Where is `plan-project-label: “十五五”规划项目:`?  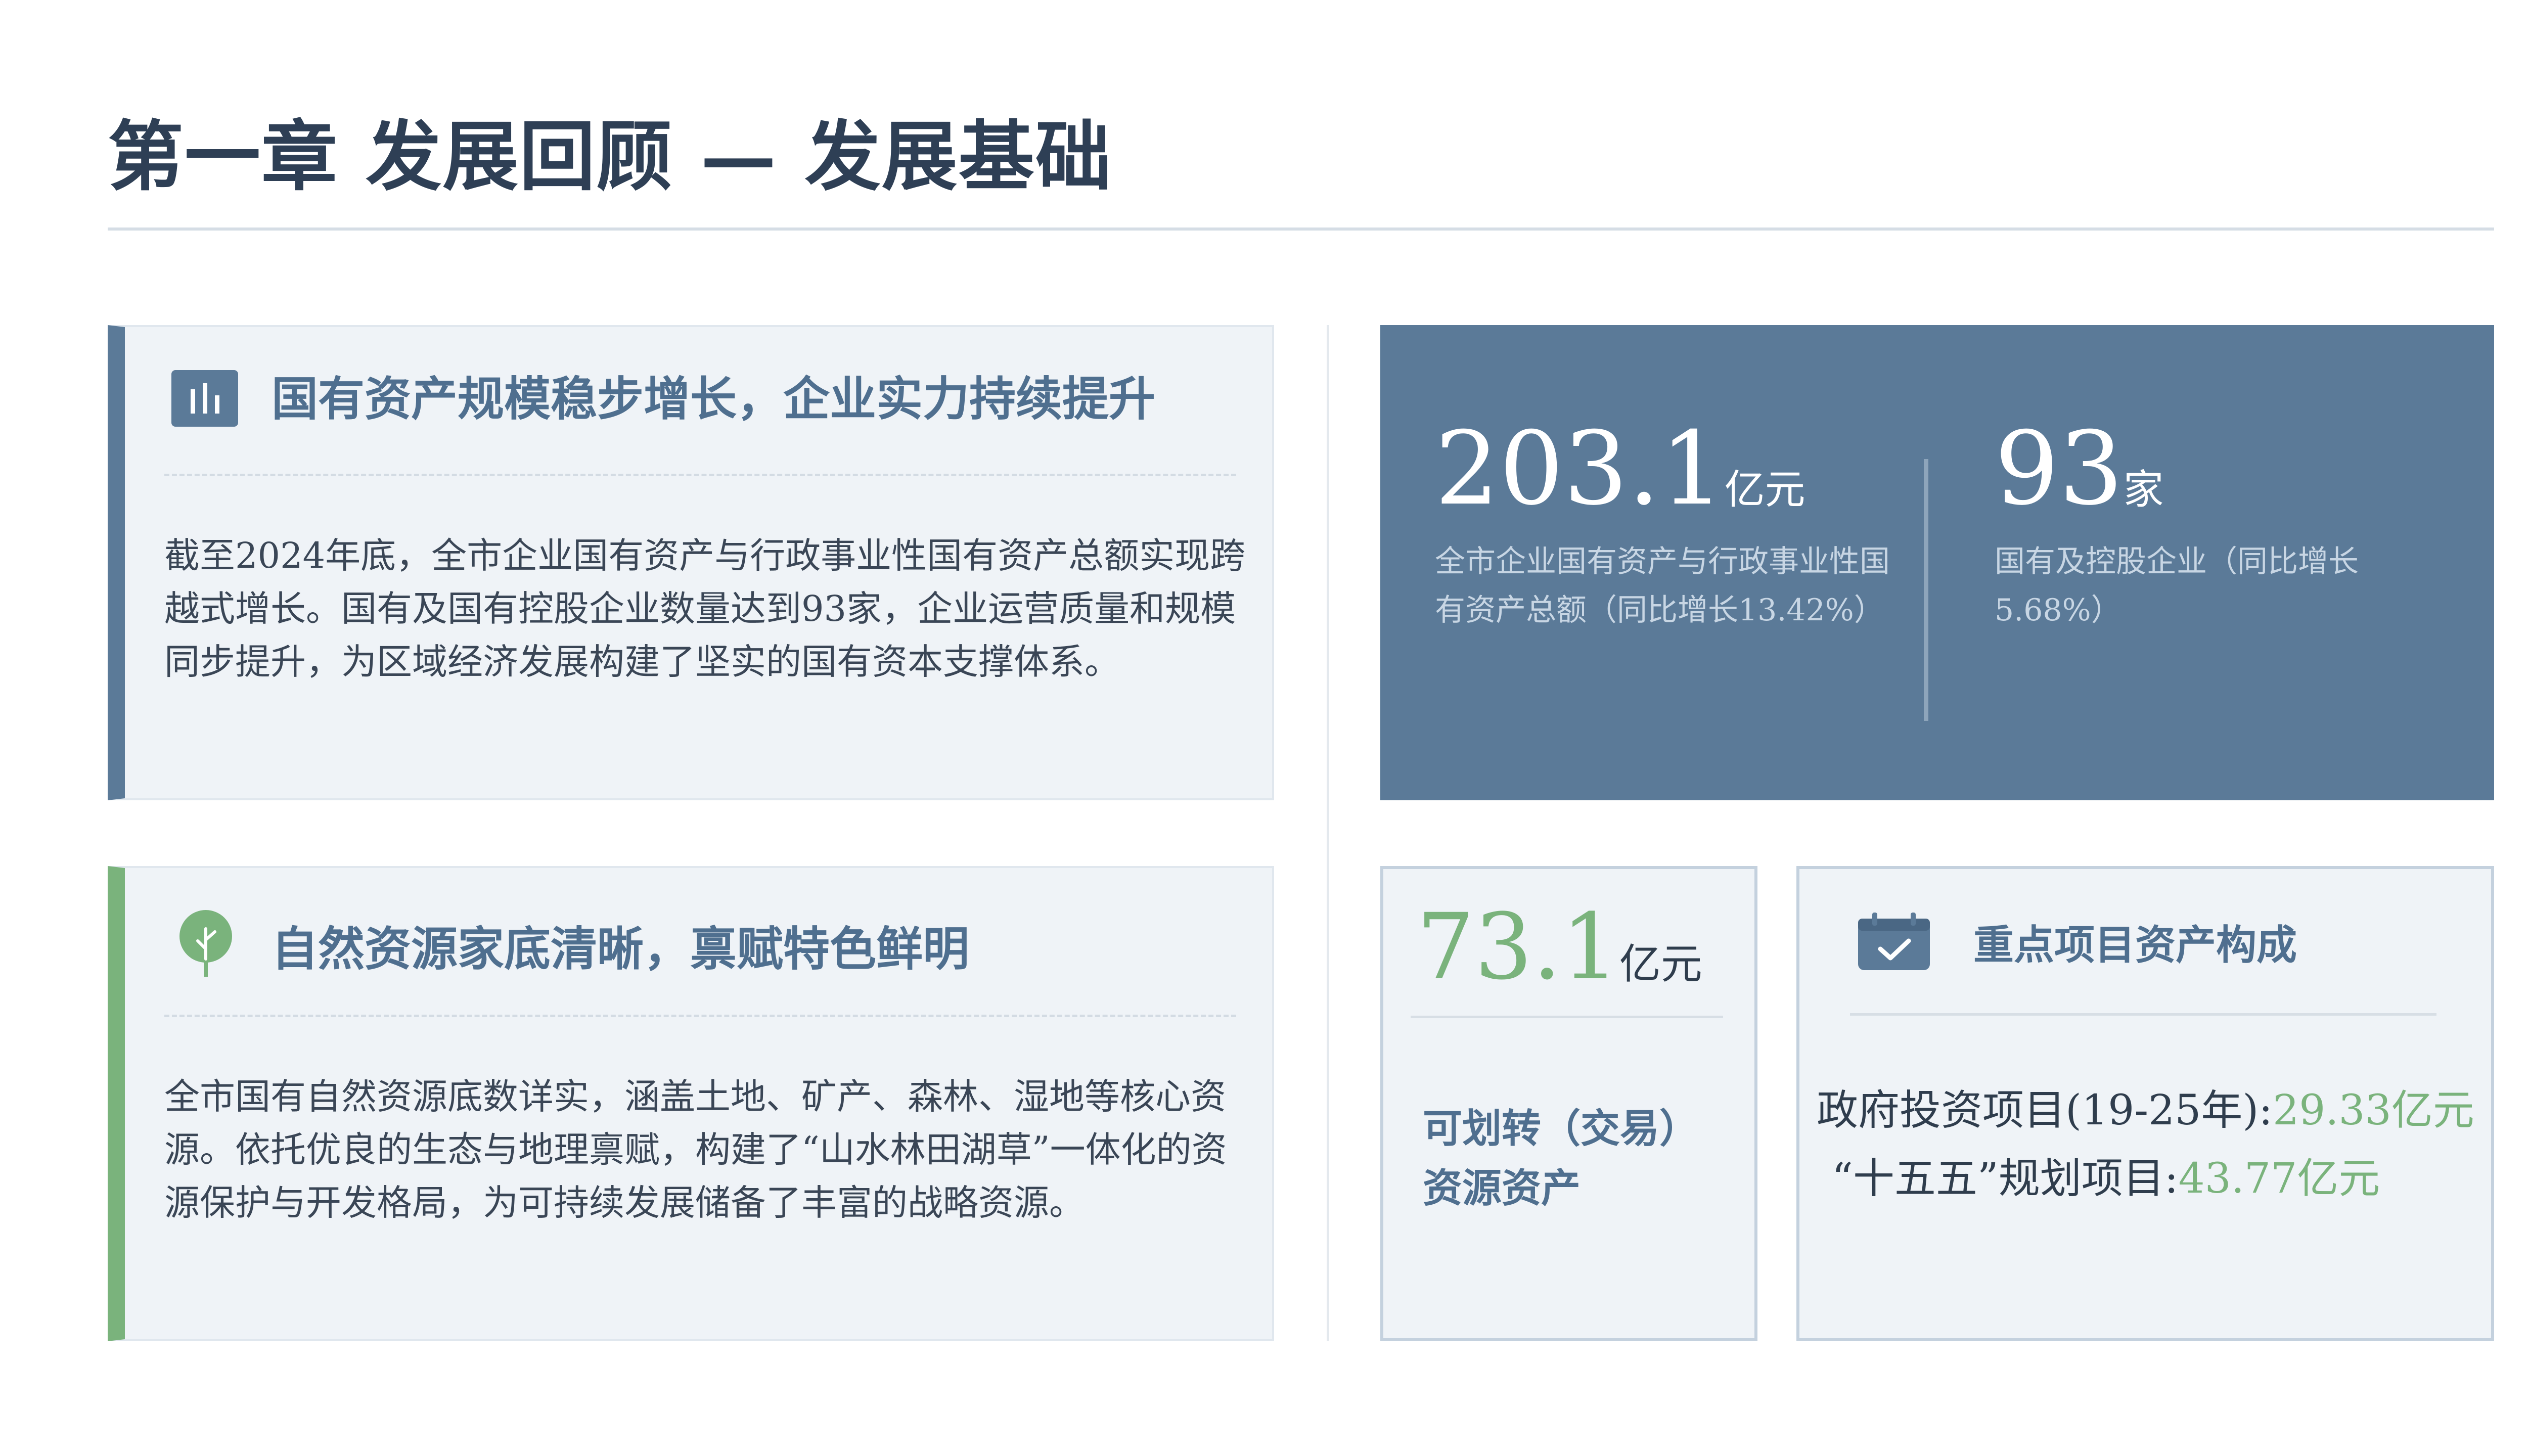
plan-project-label: “十五五”规划项目: is located at coordinates (2006, 1179).